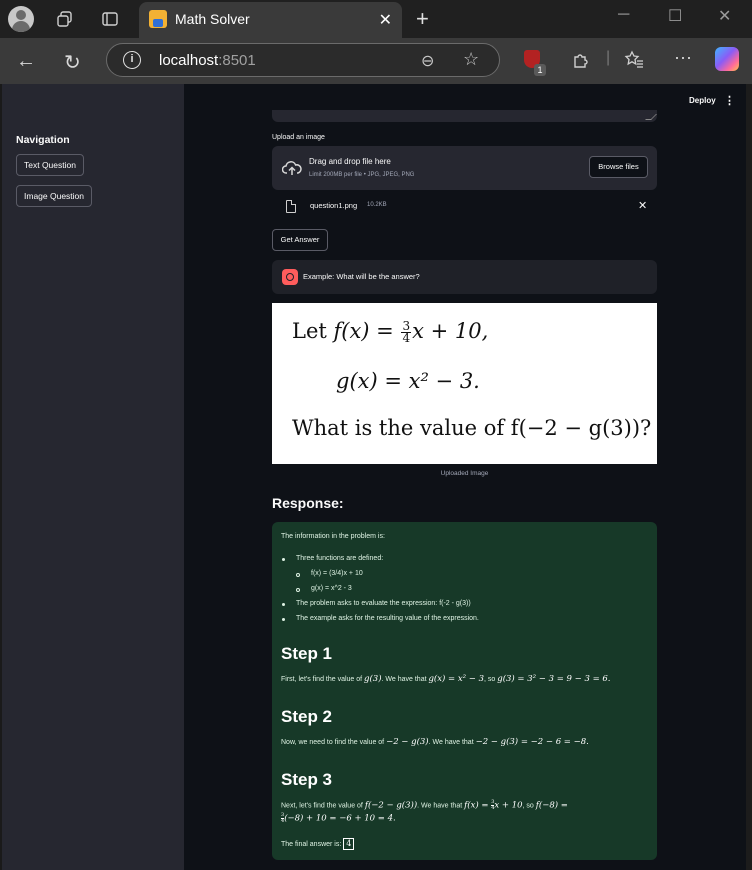 The image size is (752, 870). What do you see at coordinates (21, 19) in the screenshot?
I see `profile-avatar` at bounding box center [21, 19].